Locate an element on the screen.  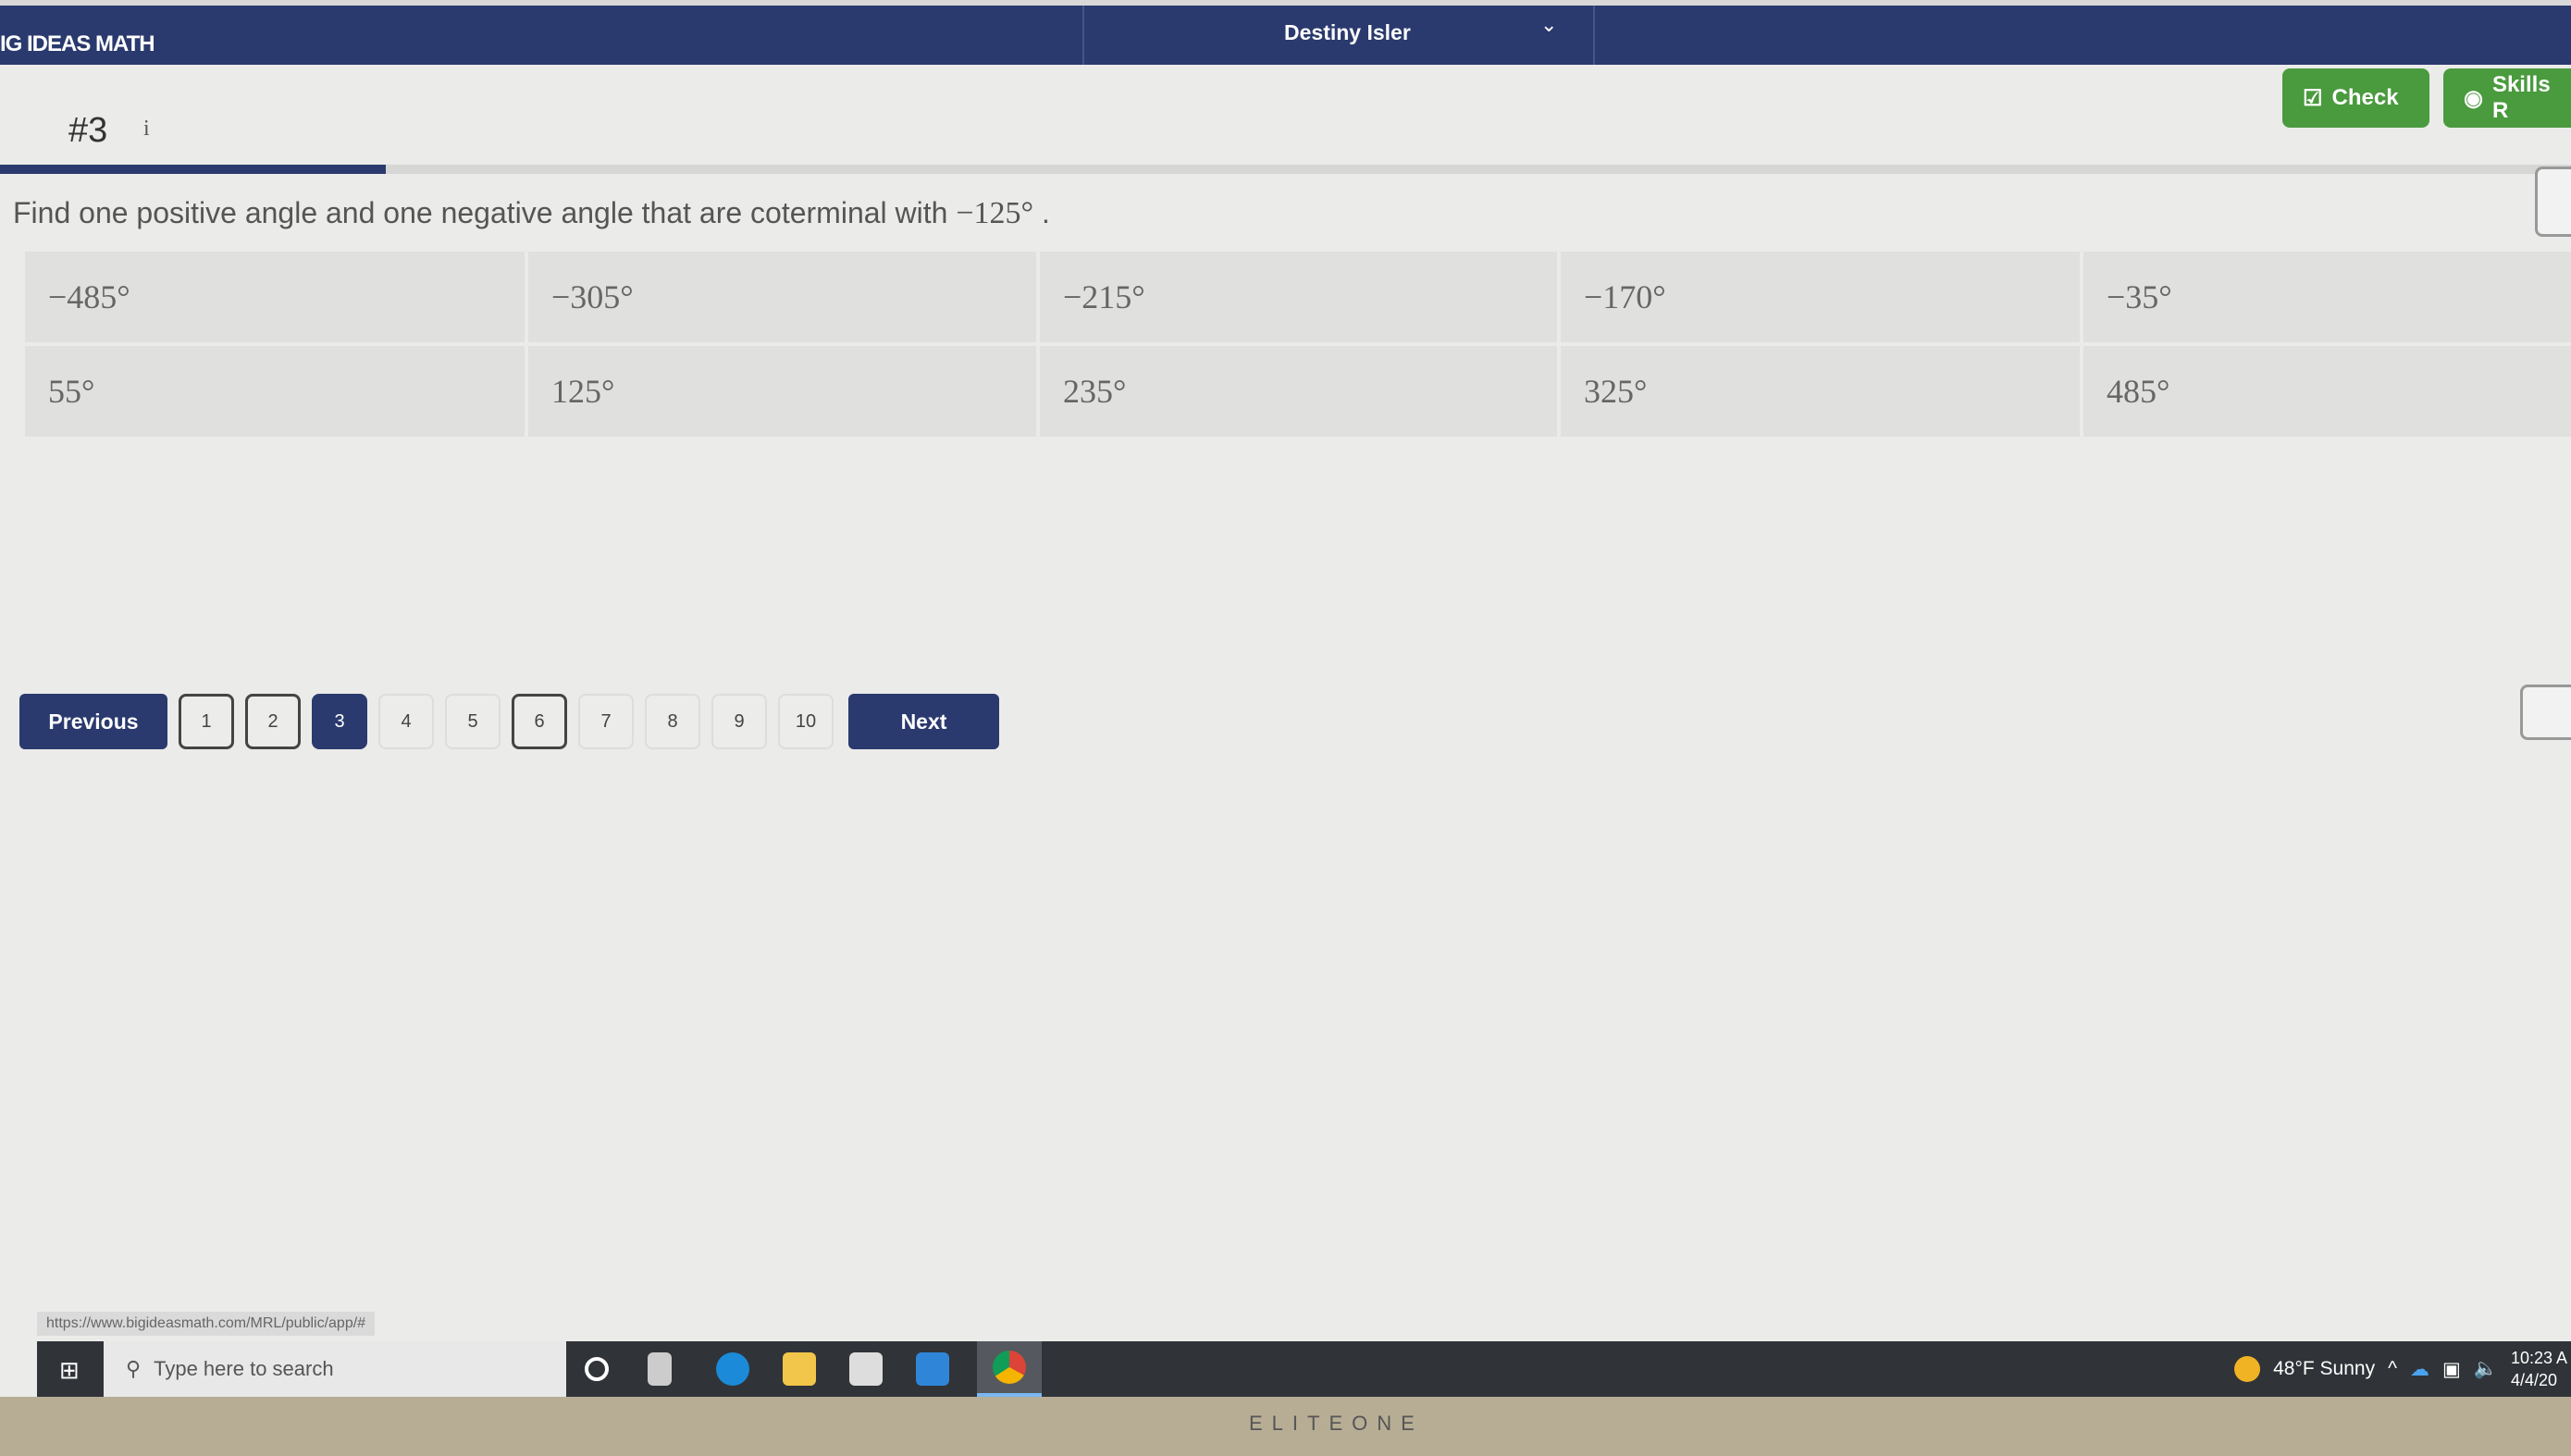
answer-choice: −35° is located at coordinates (2327, 297).